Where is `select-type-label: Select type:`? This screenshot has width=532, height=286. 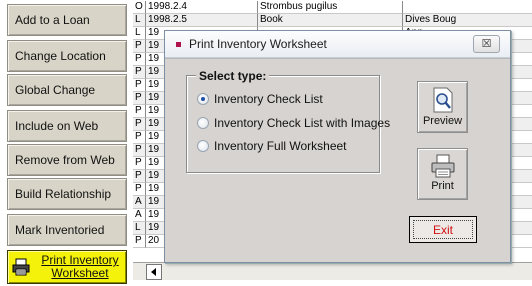 select-type-label: Select type: is located at coordinates (233, 76).